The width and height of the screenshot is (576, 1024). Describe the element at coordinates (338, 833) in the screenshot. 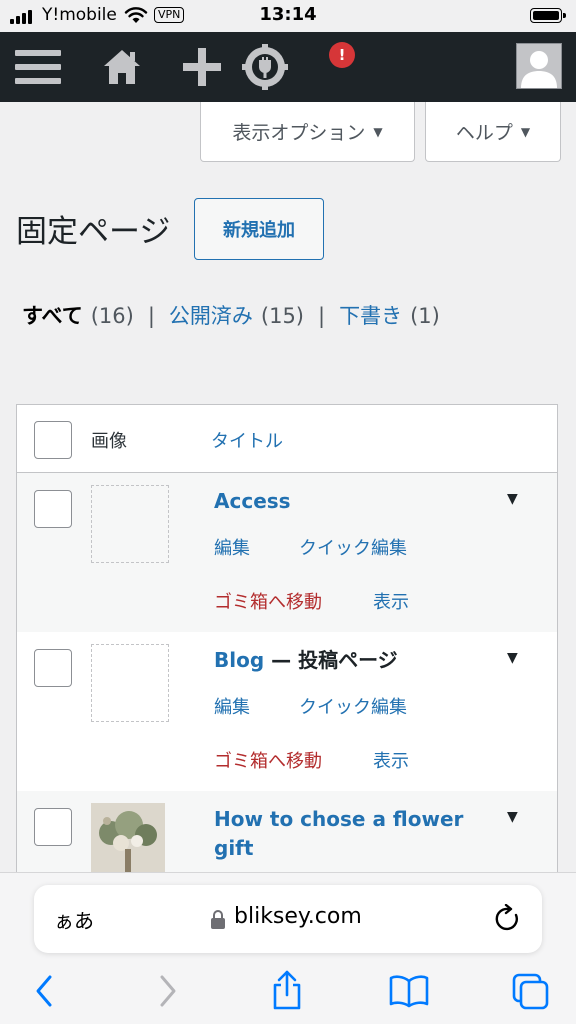

I see `row-title-link: How to chose a flower gift` at that location.